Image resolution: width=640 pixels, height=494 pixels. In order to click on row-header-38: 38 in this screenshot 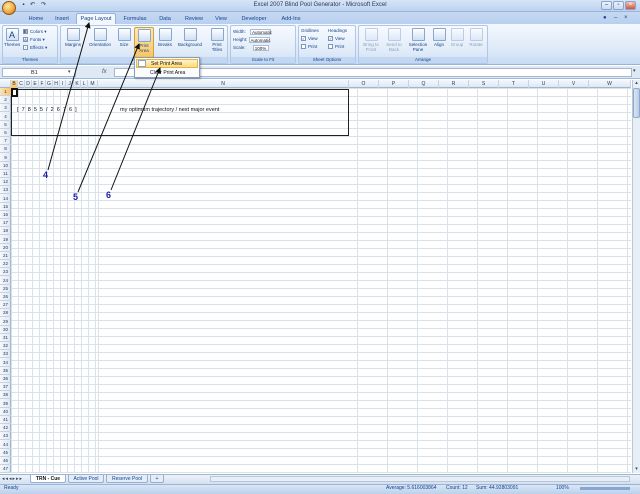, I will do `click(5, 395)`.